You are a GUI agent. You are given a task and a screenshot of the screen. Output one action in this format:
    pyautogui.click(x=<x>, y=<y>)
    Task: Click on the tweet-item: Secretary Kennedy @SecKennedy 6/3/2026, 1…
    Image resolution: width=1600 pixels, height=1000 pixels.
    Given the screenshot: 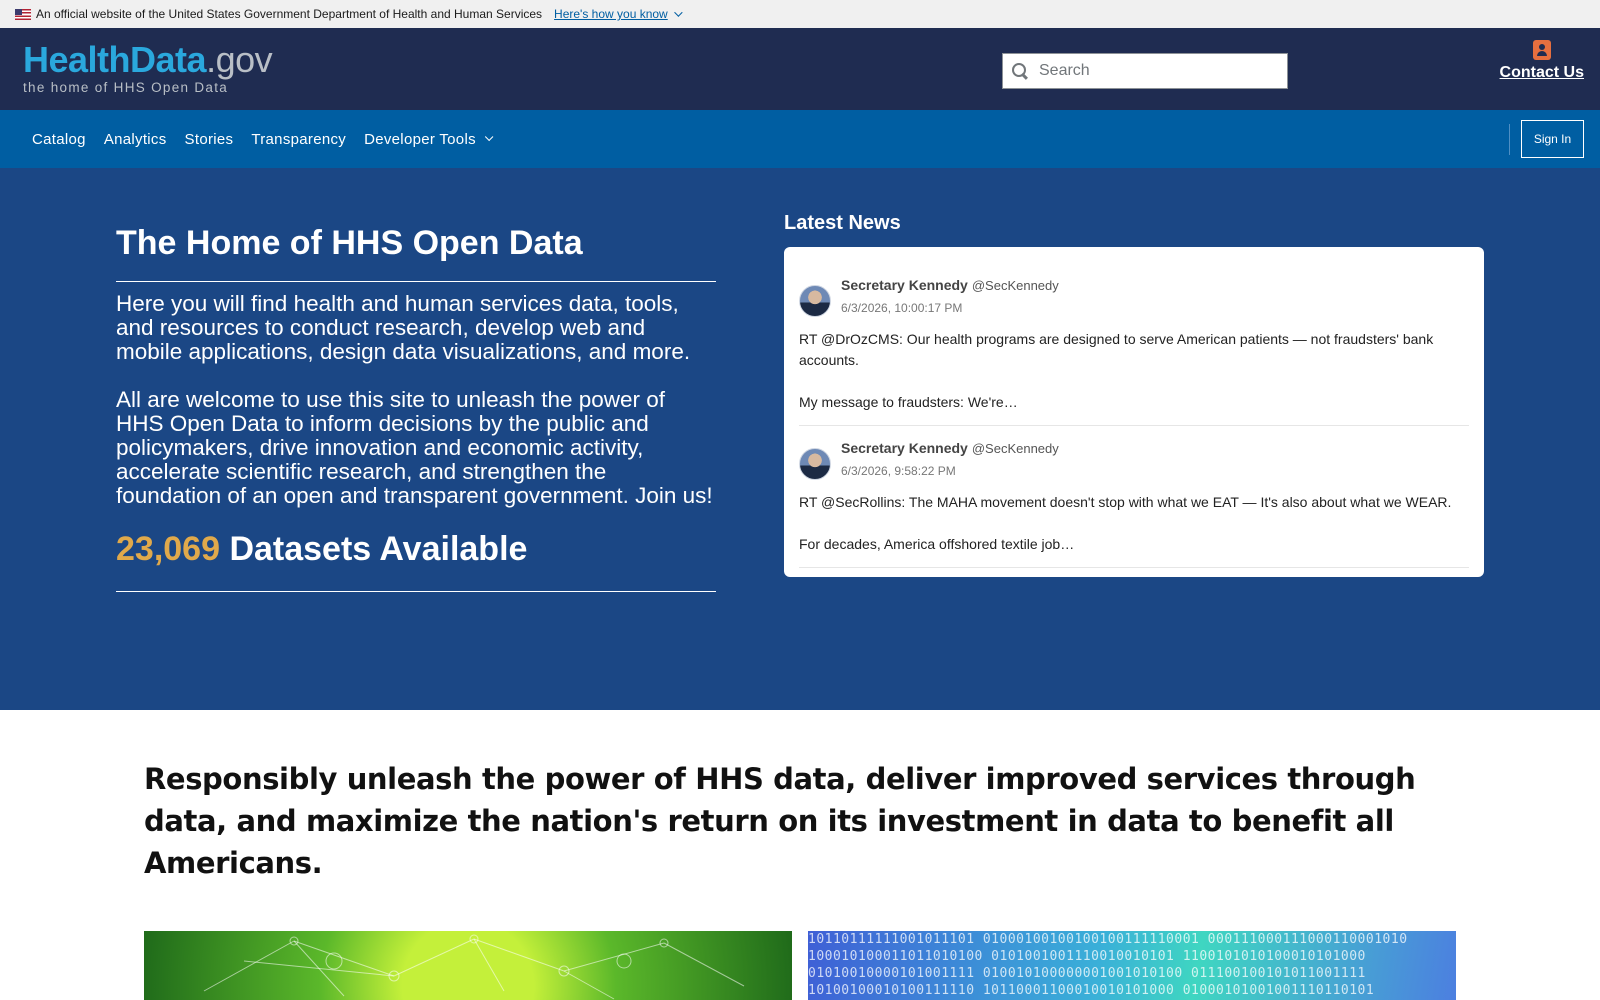 What is the action you would take?
    pyautogui.click(x=1134, y=346)
    